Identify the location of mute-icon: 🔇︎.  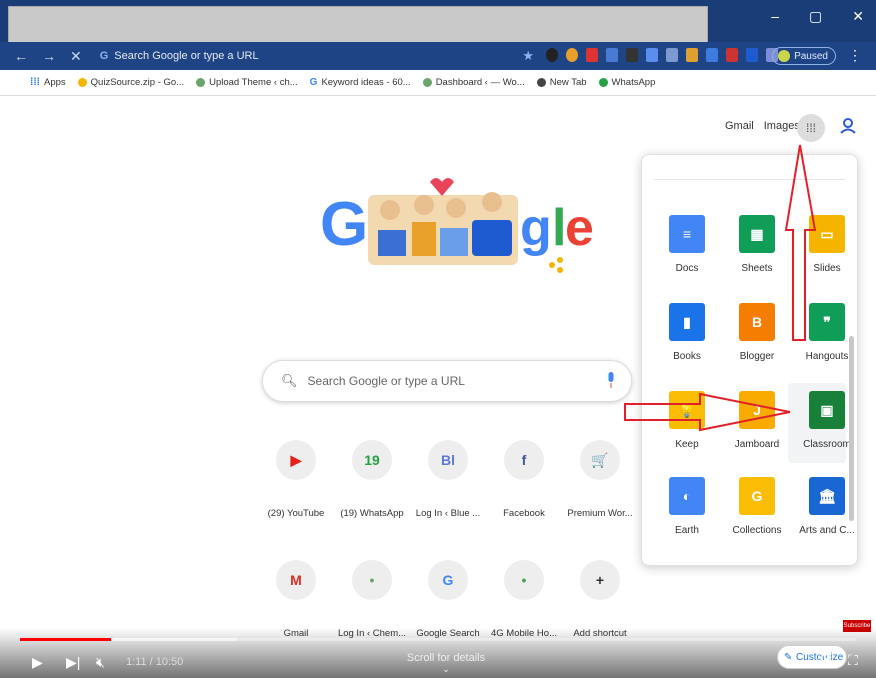
(100, 662).